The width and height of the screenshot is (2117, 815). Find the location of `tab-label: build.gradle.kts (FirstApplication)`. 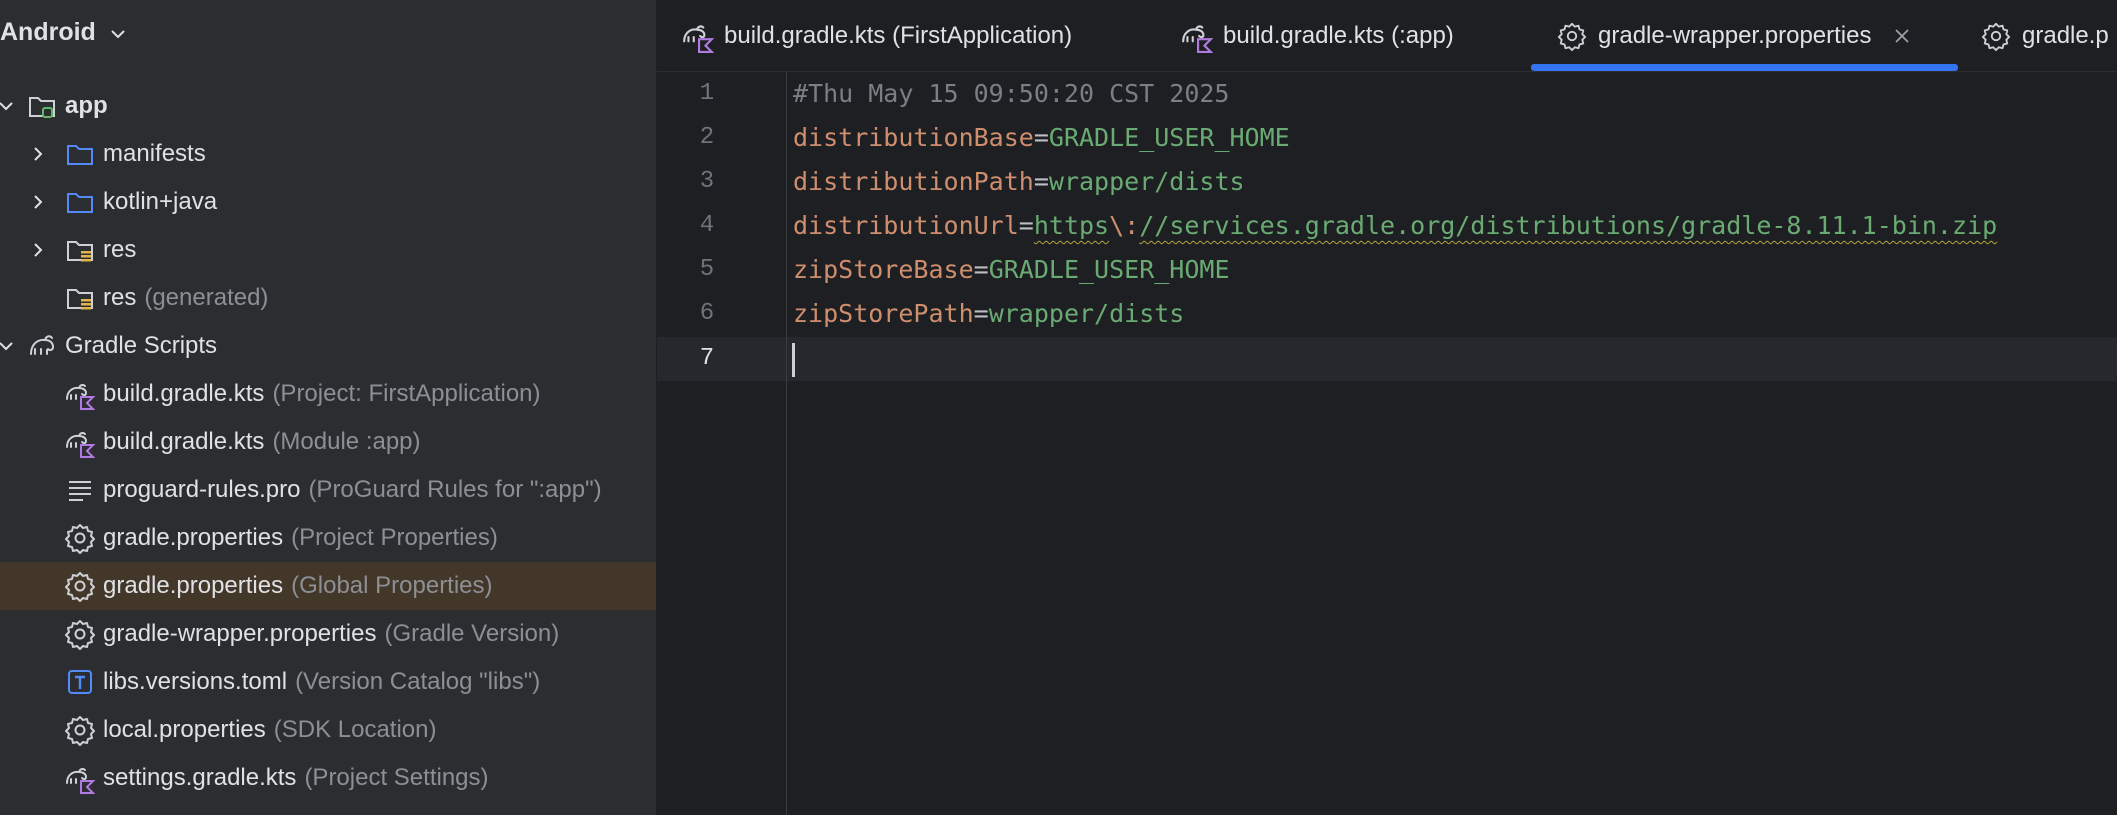

tab-label: build.gradle.kts (FirstApplication) is located at coordinates (898, 35).